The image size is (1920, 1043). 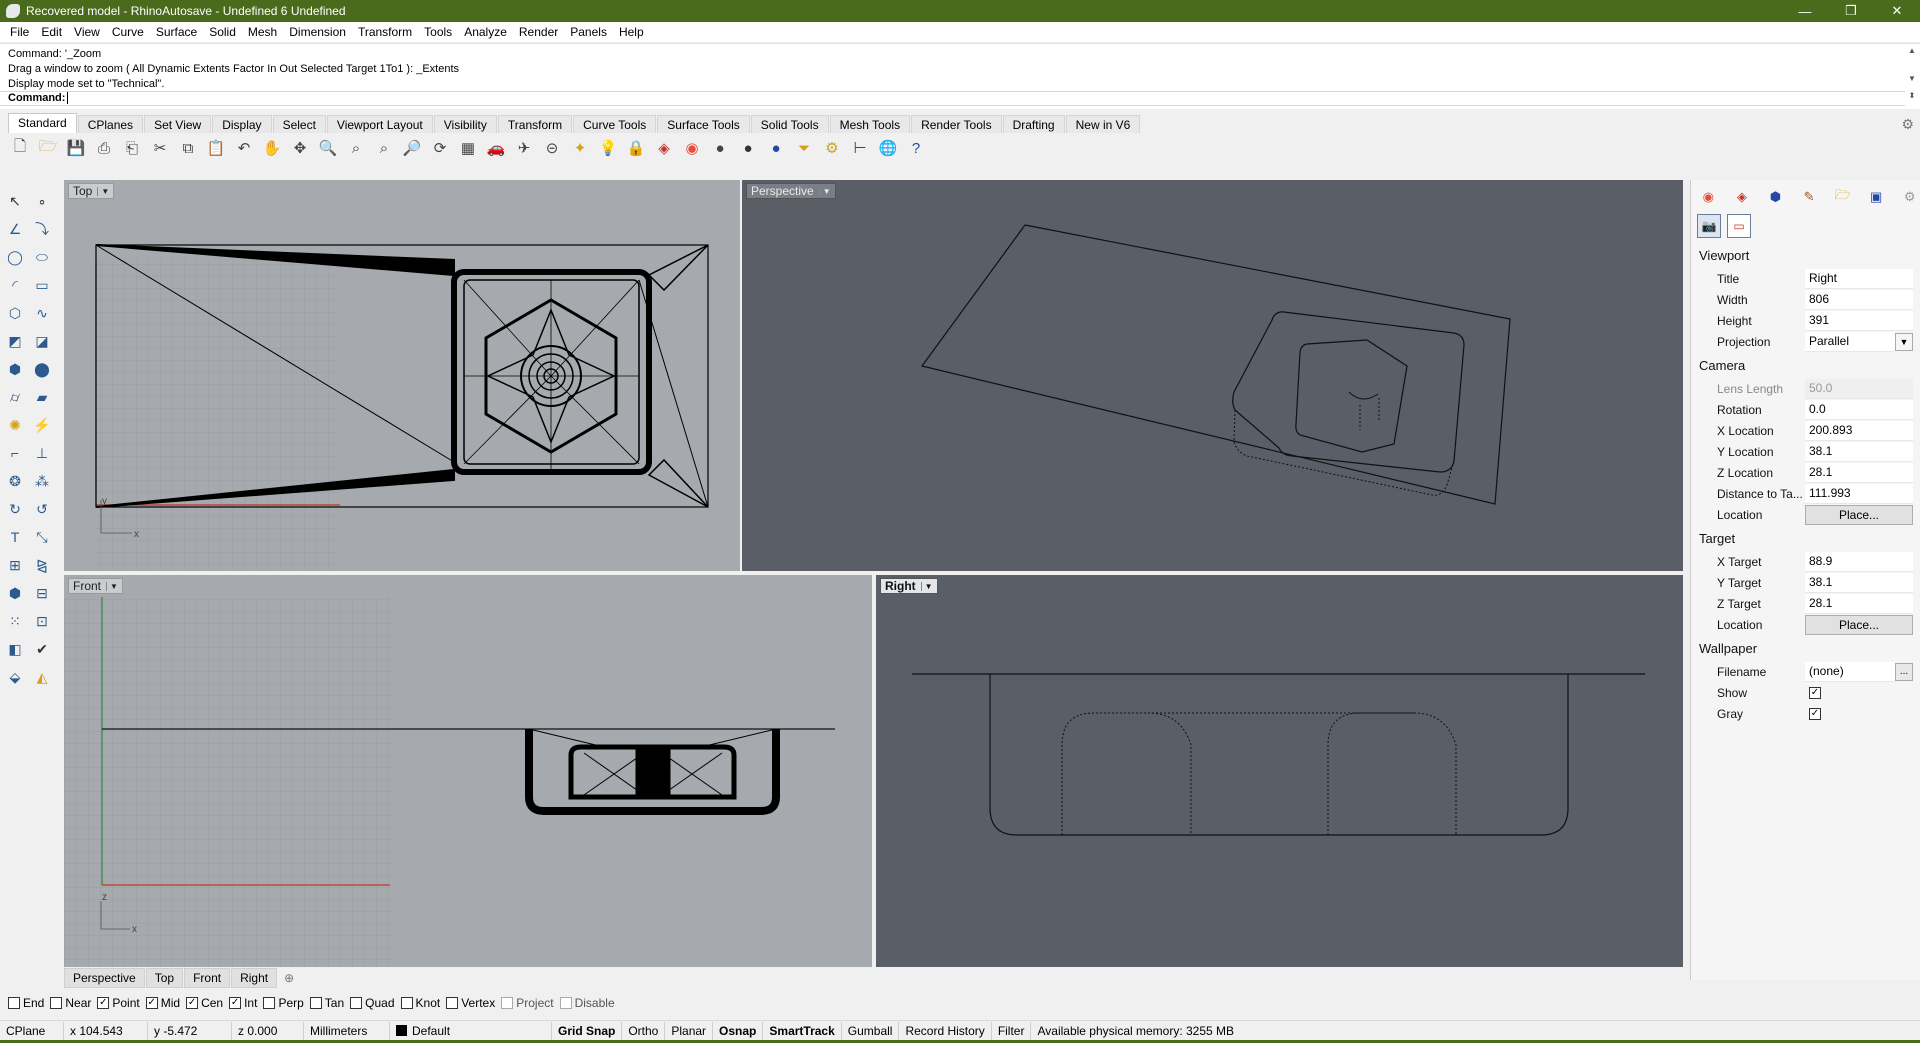 What do you see at coordinates (412, 148) in the screenshot?
I see `zoom-icon: 🔎` at bounding box center [412, 148].